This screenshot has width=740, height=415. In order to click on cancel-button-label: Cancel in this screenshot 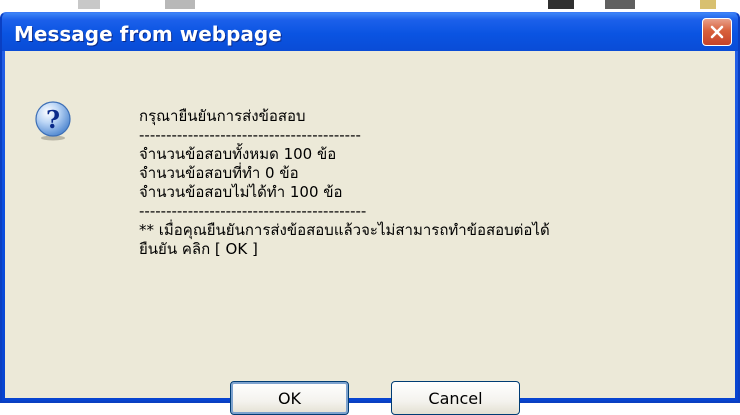, I will do `click(455, 398)`.